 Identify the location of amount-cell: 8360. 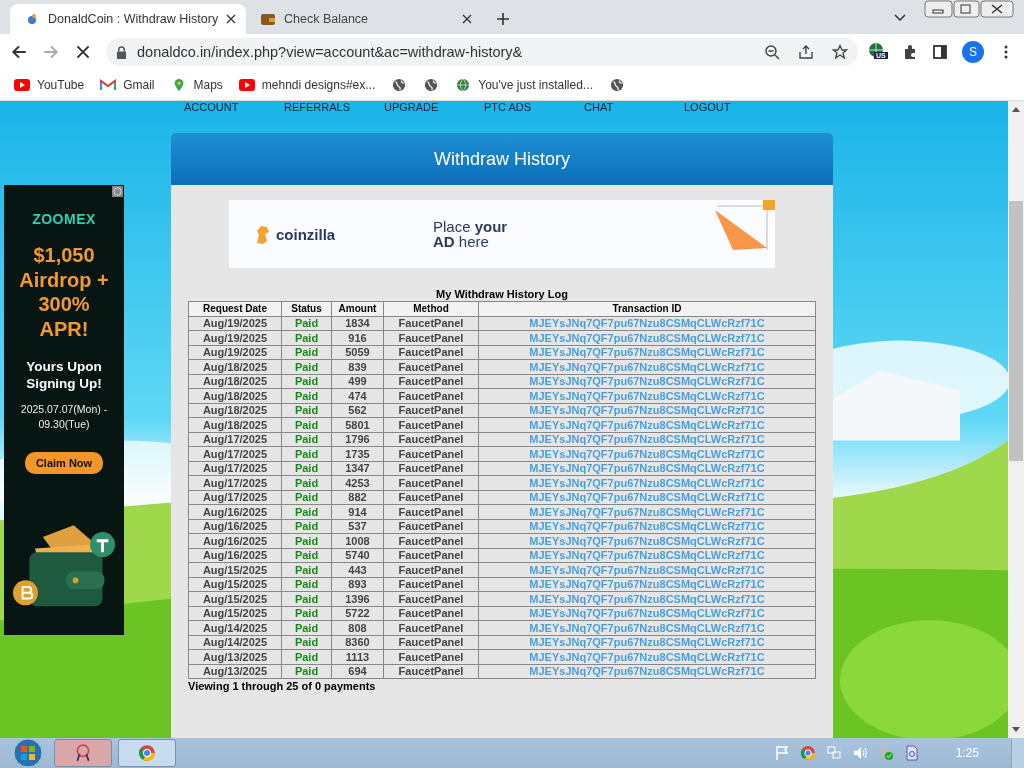
(357, 642).